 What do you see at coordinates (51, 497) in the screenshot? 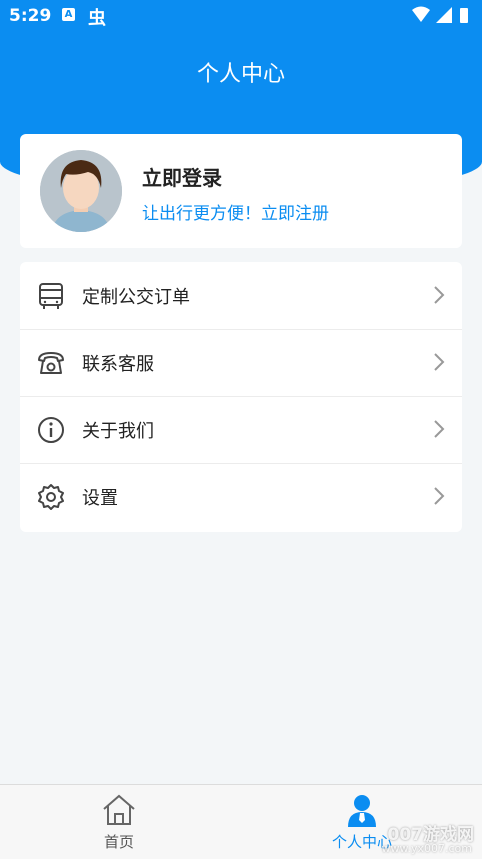
I see `gear-icon` at bounding box center [51, 497].